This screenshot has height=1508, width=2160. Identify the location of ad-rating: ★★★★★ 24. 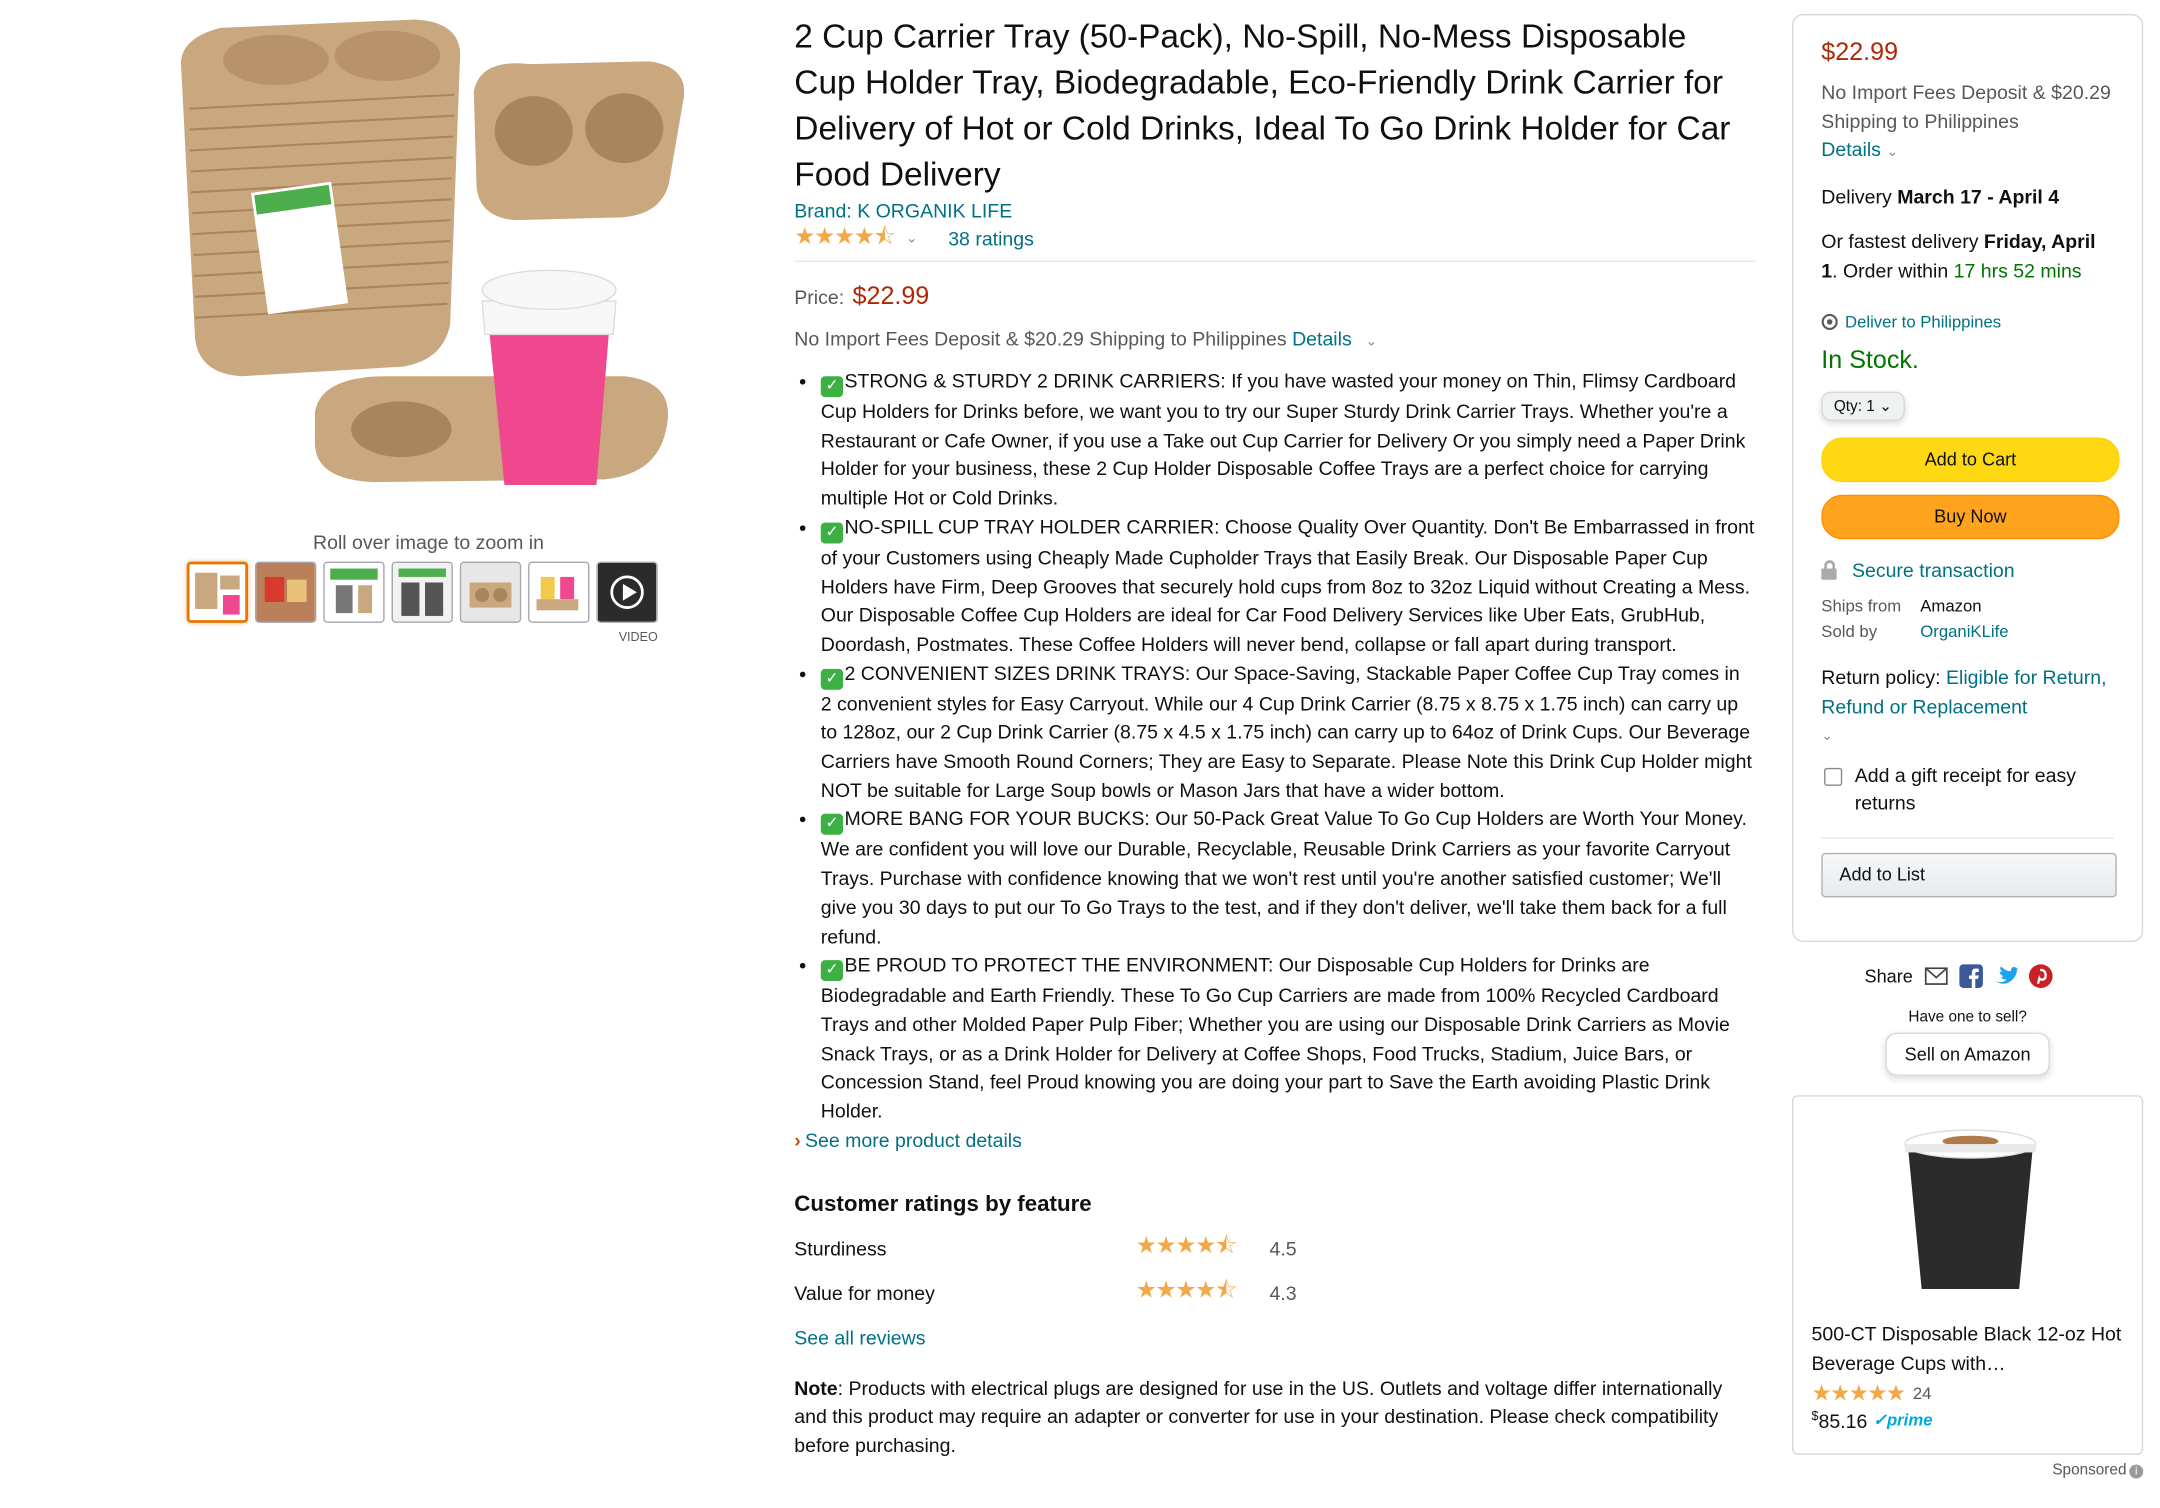
(1872, 1394).